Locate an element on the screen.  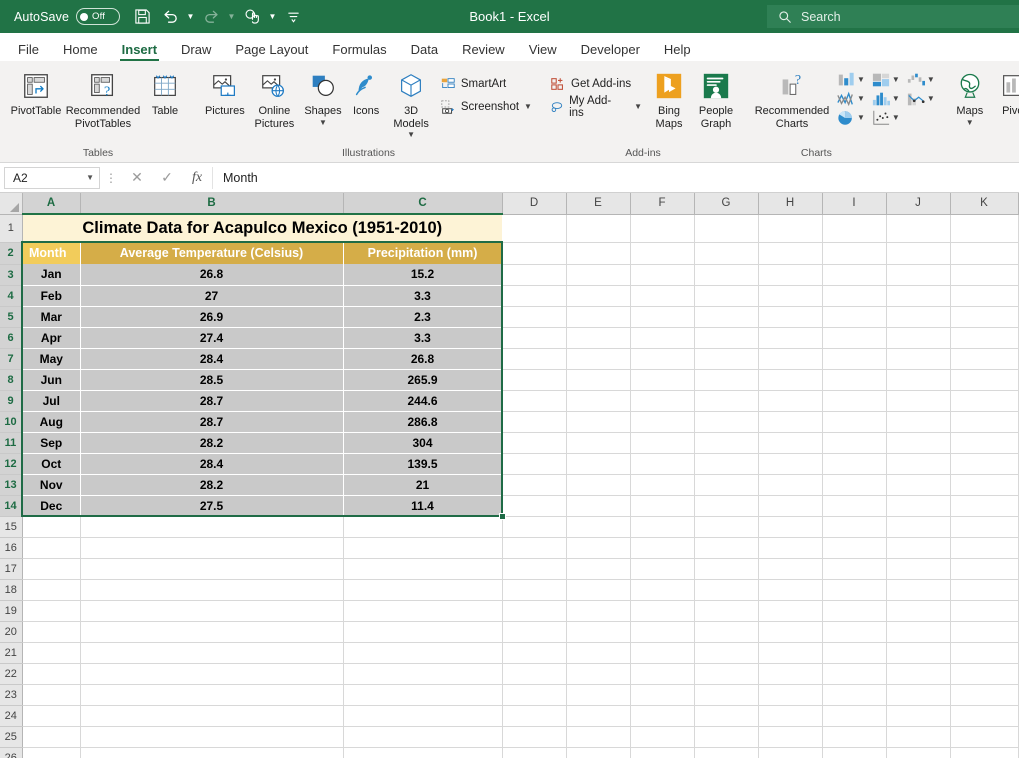
cell-i10 is located at coordinates (854, 422).